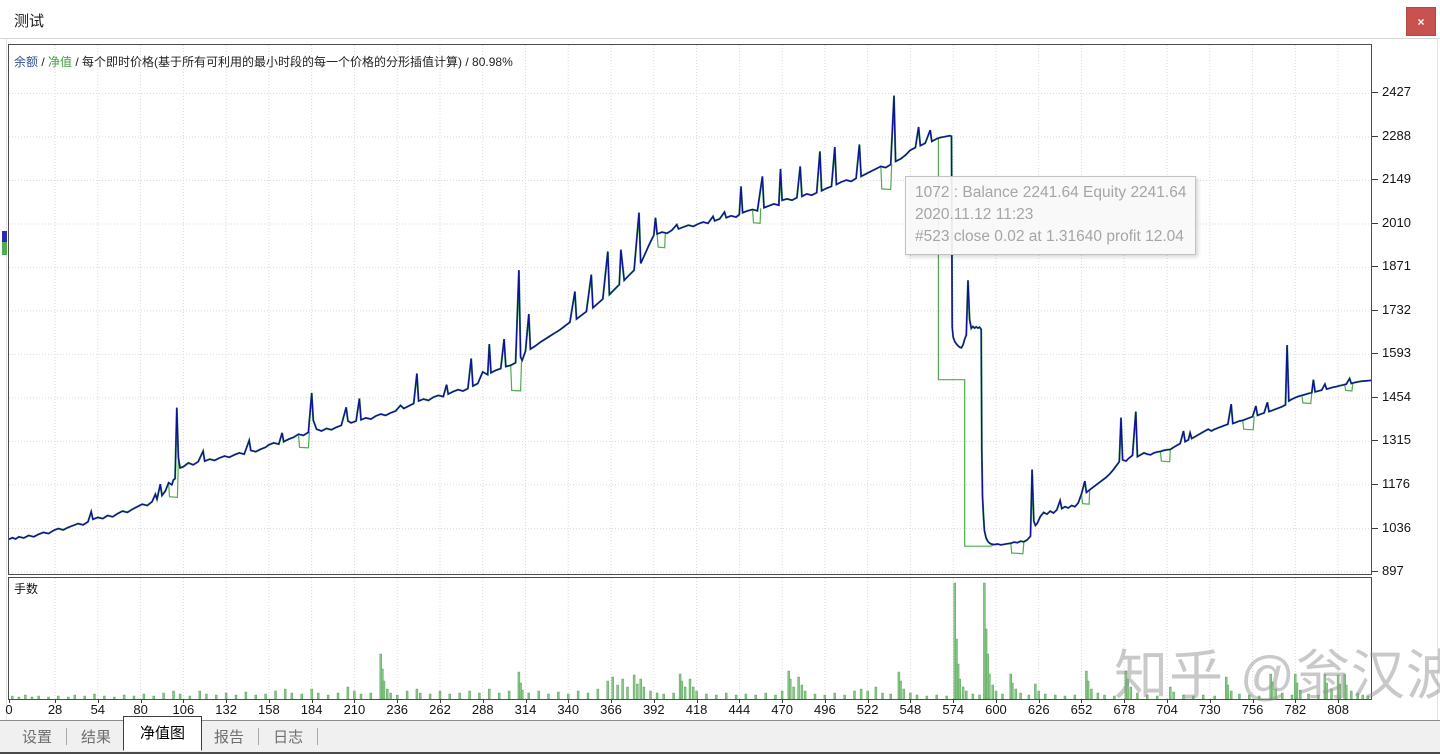  I want to click on tab-日志: 日志, so click(288, 736).